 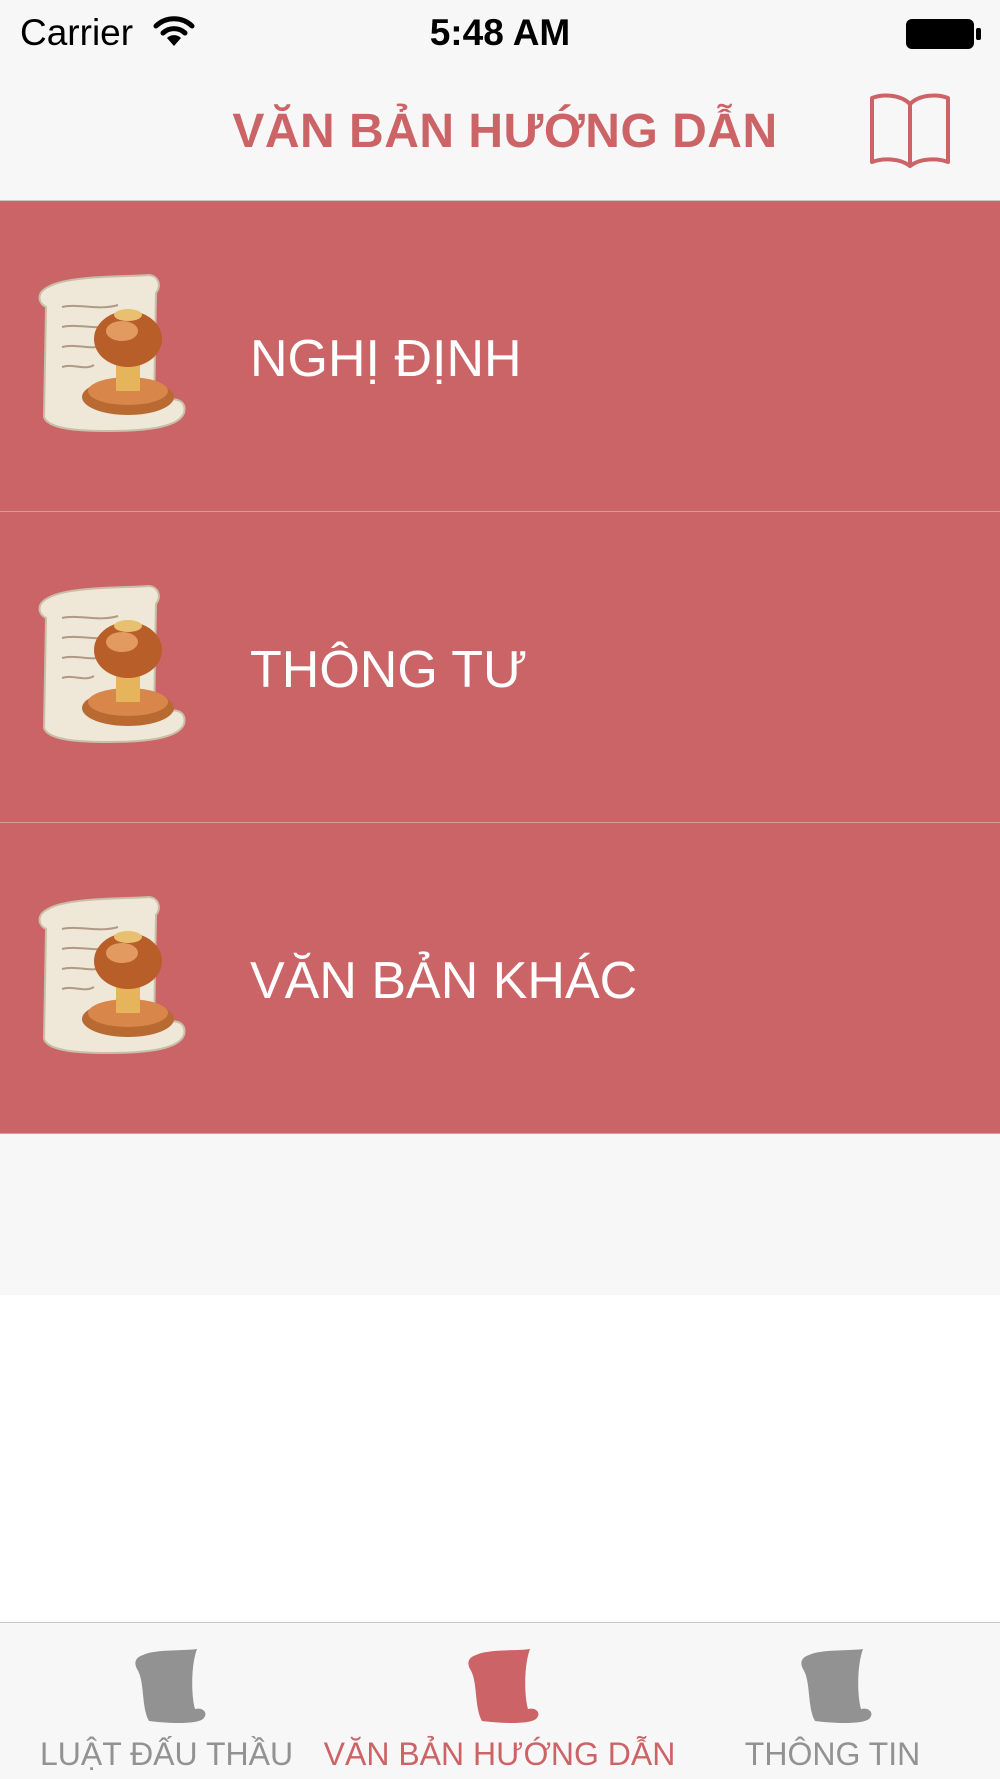 I want to click on list-item-label: VĂN BẢN KHÁC, so click(x=444, y=981).